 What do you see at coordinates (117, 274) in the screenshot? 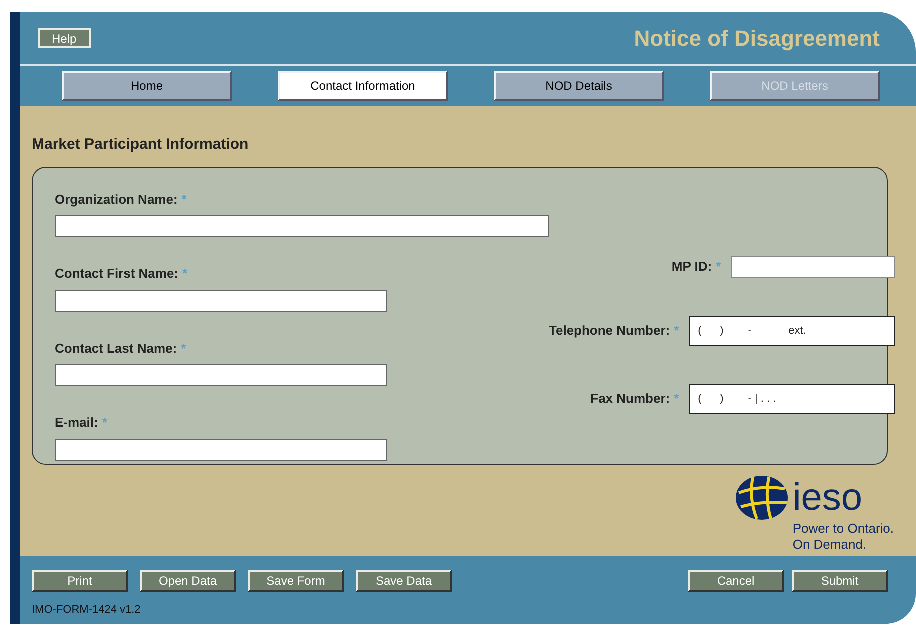
I see `field-label: Contact First Name:` at bounding box center [117, 274].